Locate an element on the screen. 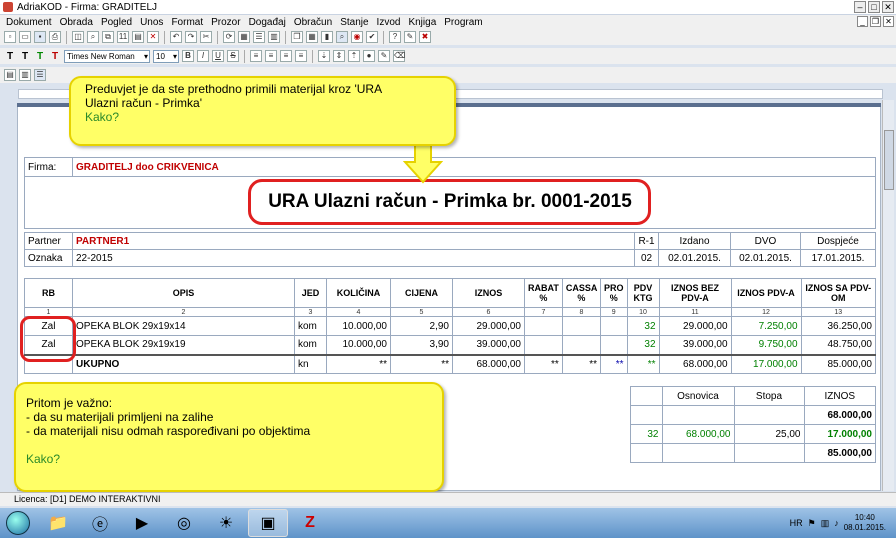  menu-obracun: Obračun is located at coordinates (313, 22).